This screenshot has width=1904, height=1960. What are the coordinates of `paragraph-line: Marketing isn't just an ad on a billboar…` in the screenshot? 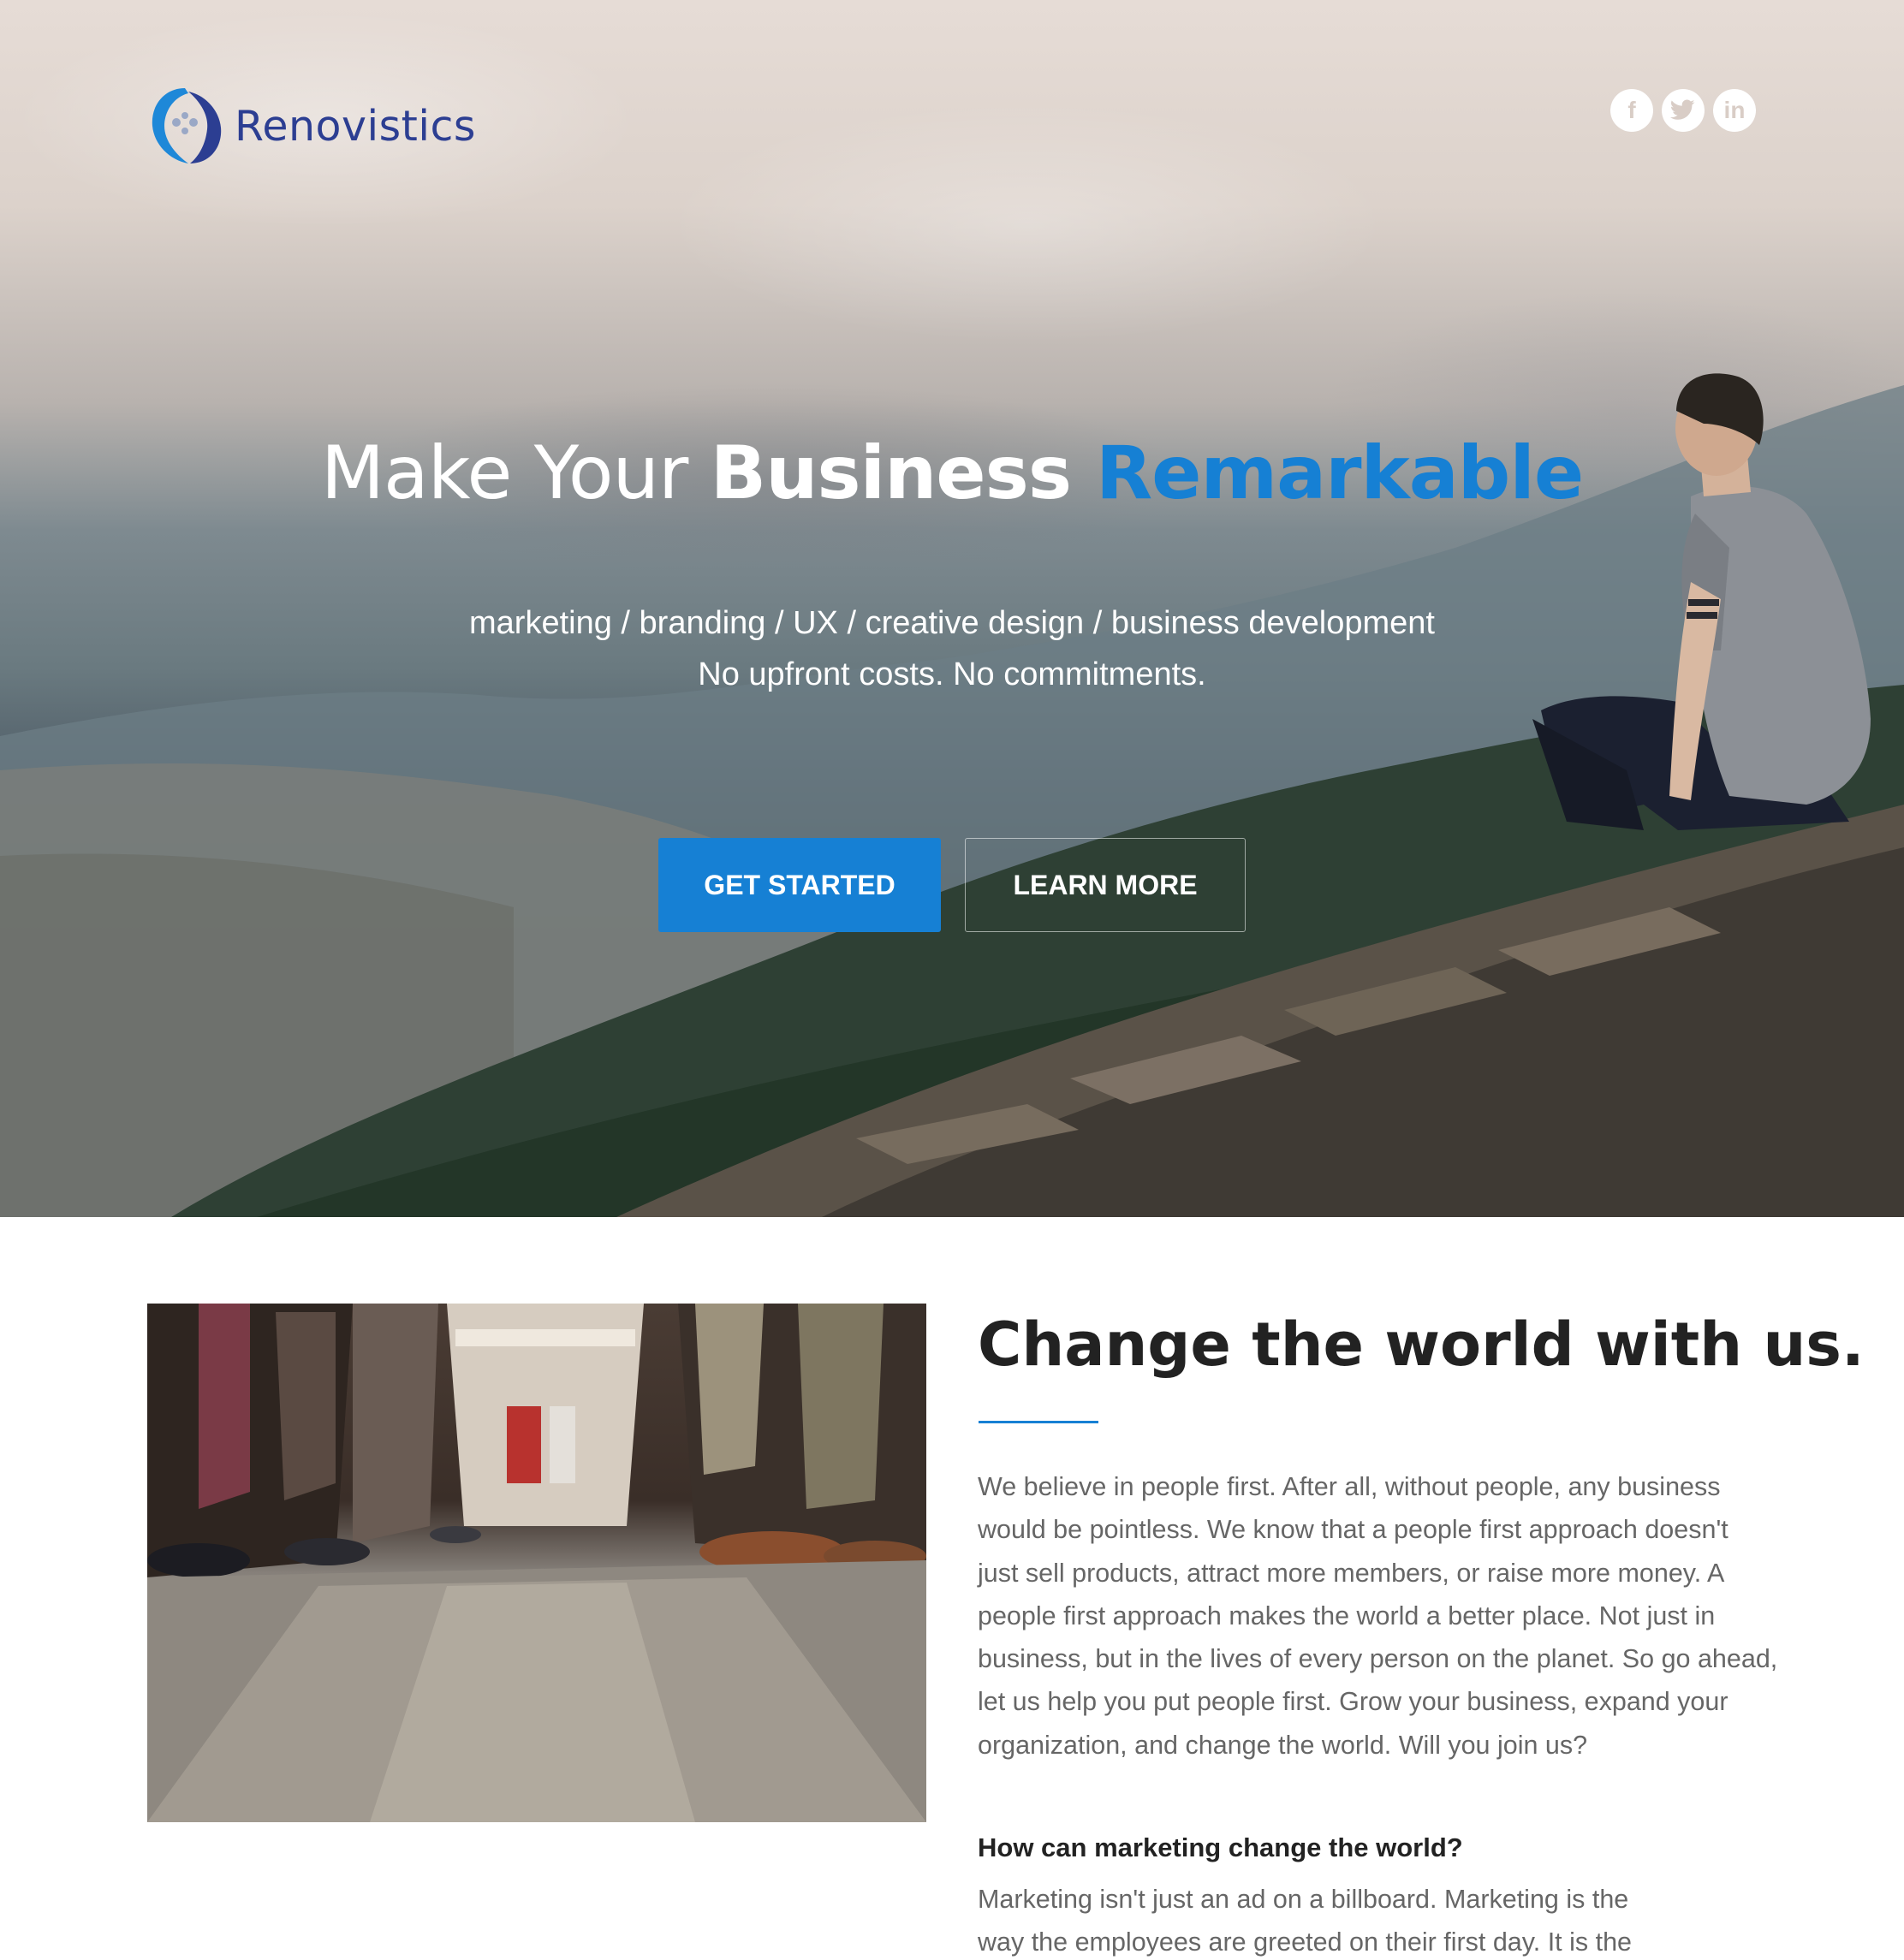 It's located at (1303, 1899).